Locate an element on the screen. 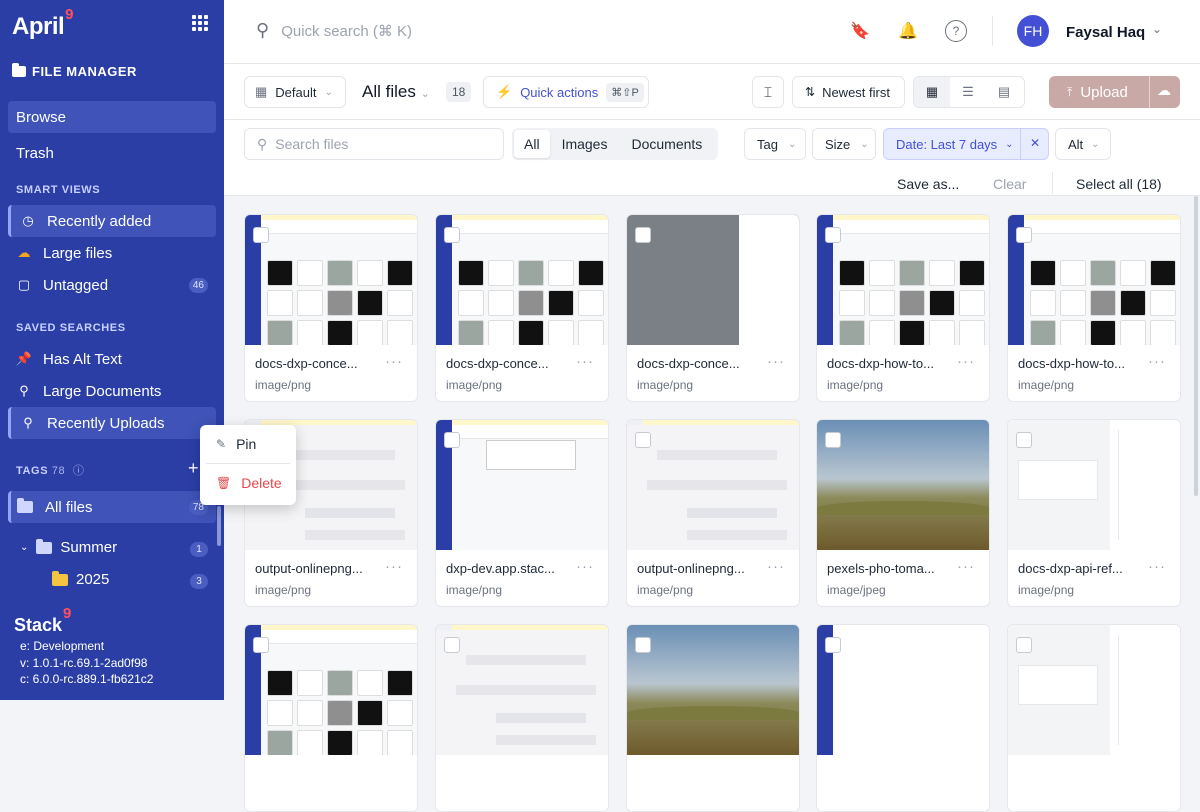 The image size is (1200, 812). menu-pin: ✎ Pin is located at coordinates (248, 444).